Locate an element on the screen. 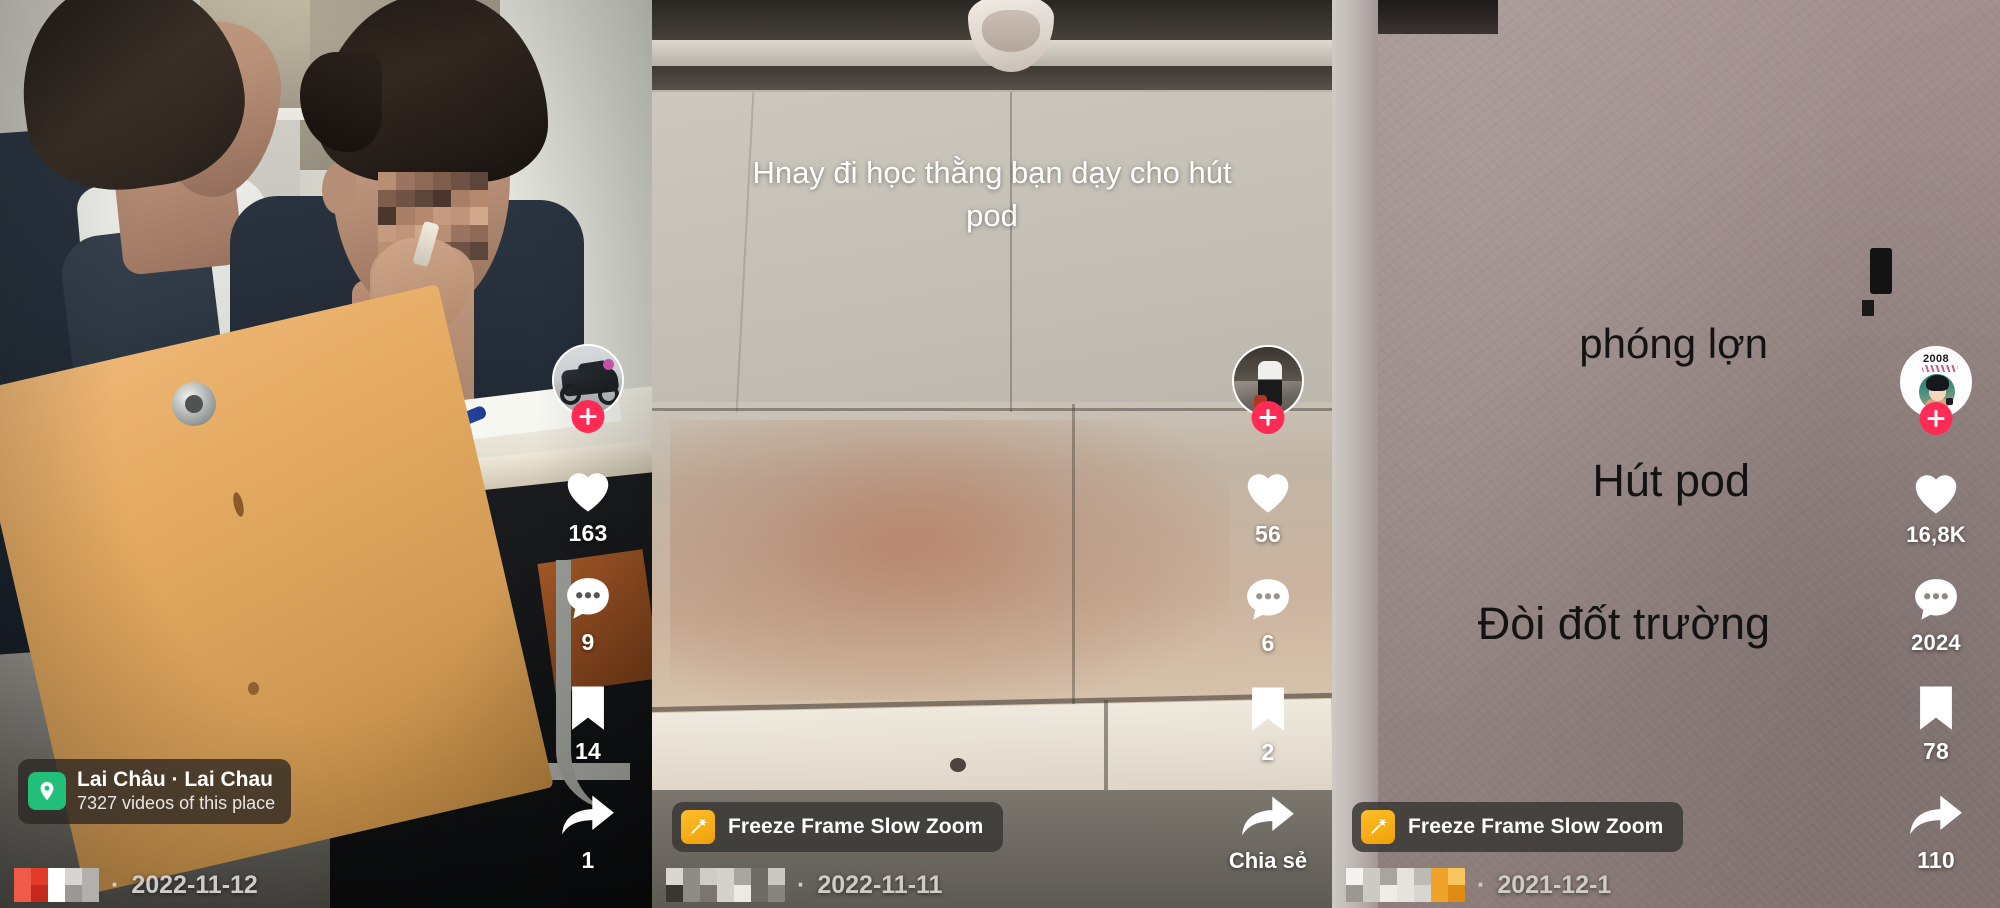  comment-button-1: 9 is located at coordinates (588, 613).